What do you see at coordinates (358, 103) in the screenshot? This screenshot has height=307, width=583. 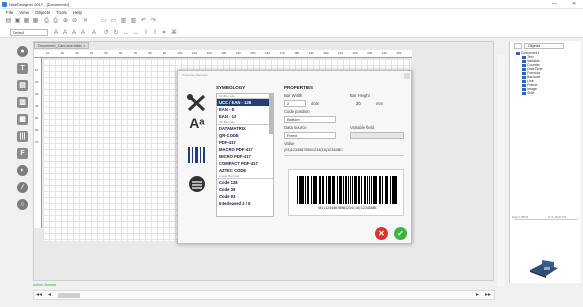 I see `bar-height-value: 20` at bounding box center [358, 103].